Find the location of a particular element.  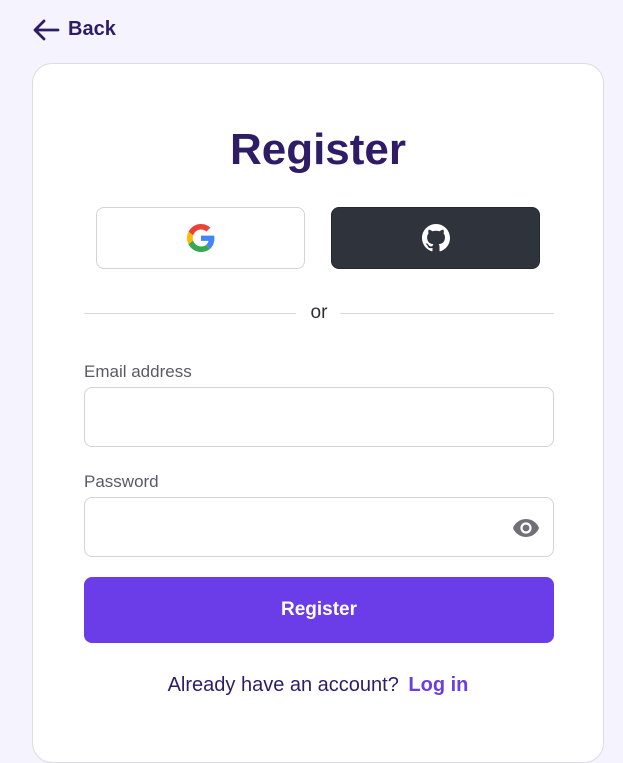

email-field-box is located at coordinates (319, 417).